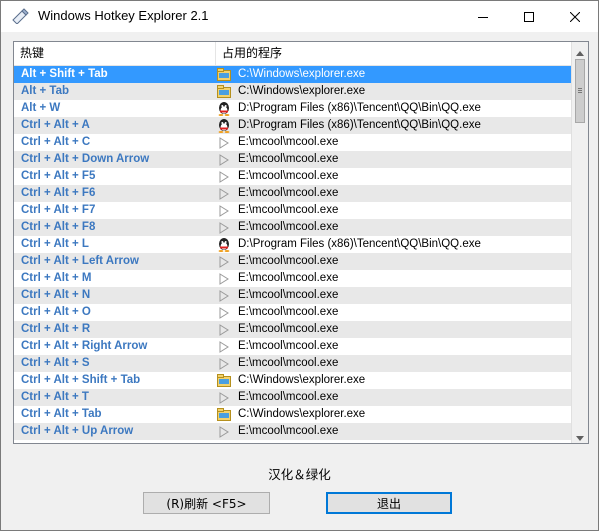 Image resolution: width=599 pixels, height=531 pixels. I want to click on table-row: Ctrl + Alt + C E:\mcool\mcool.exe, so click(292, 142).